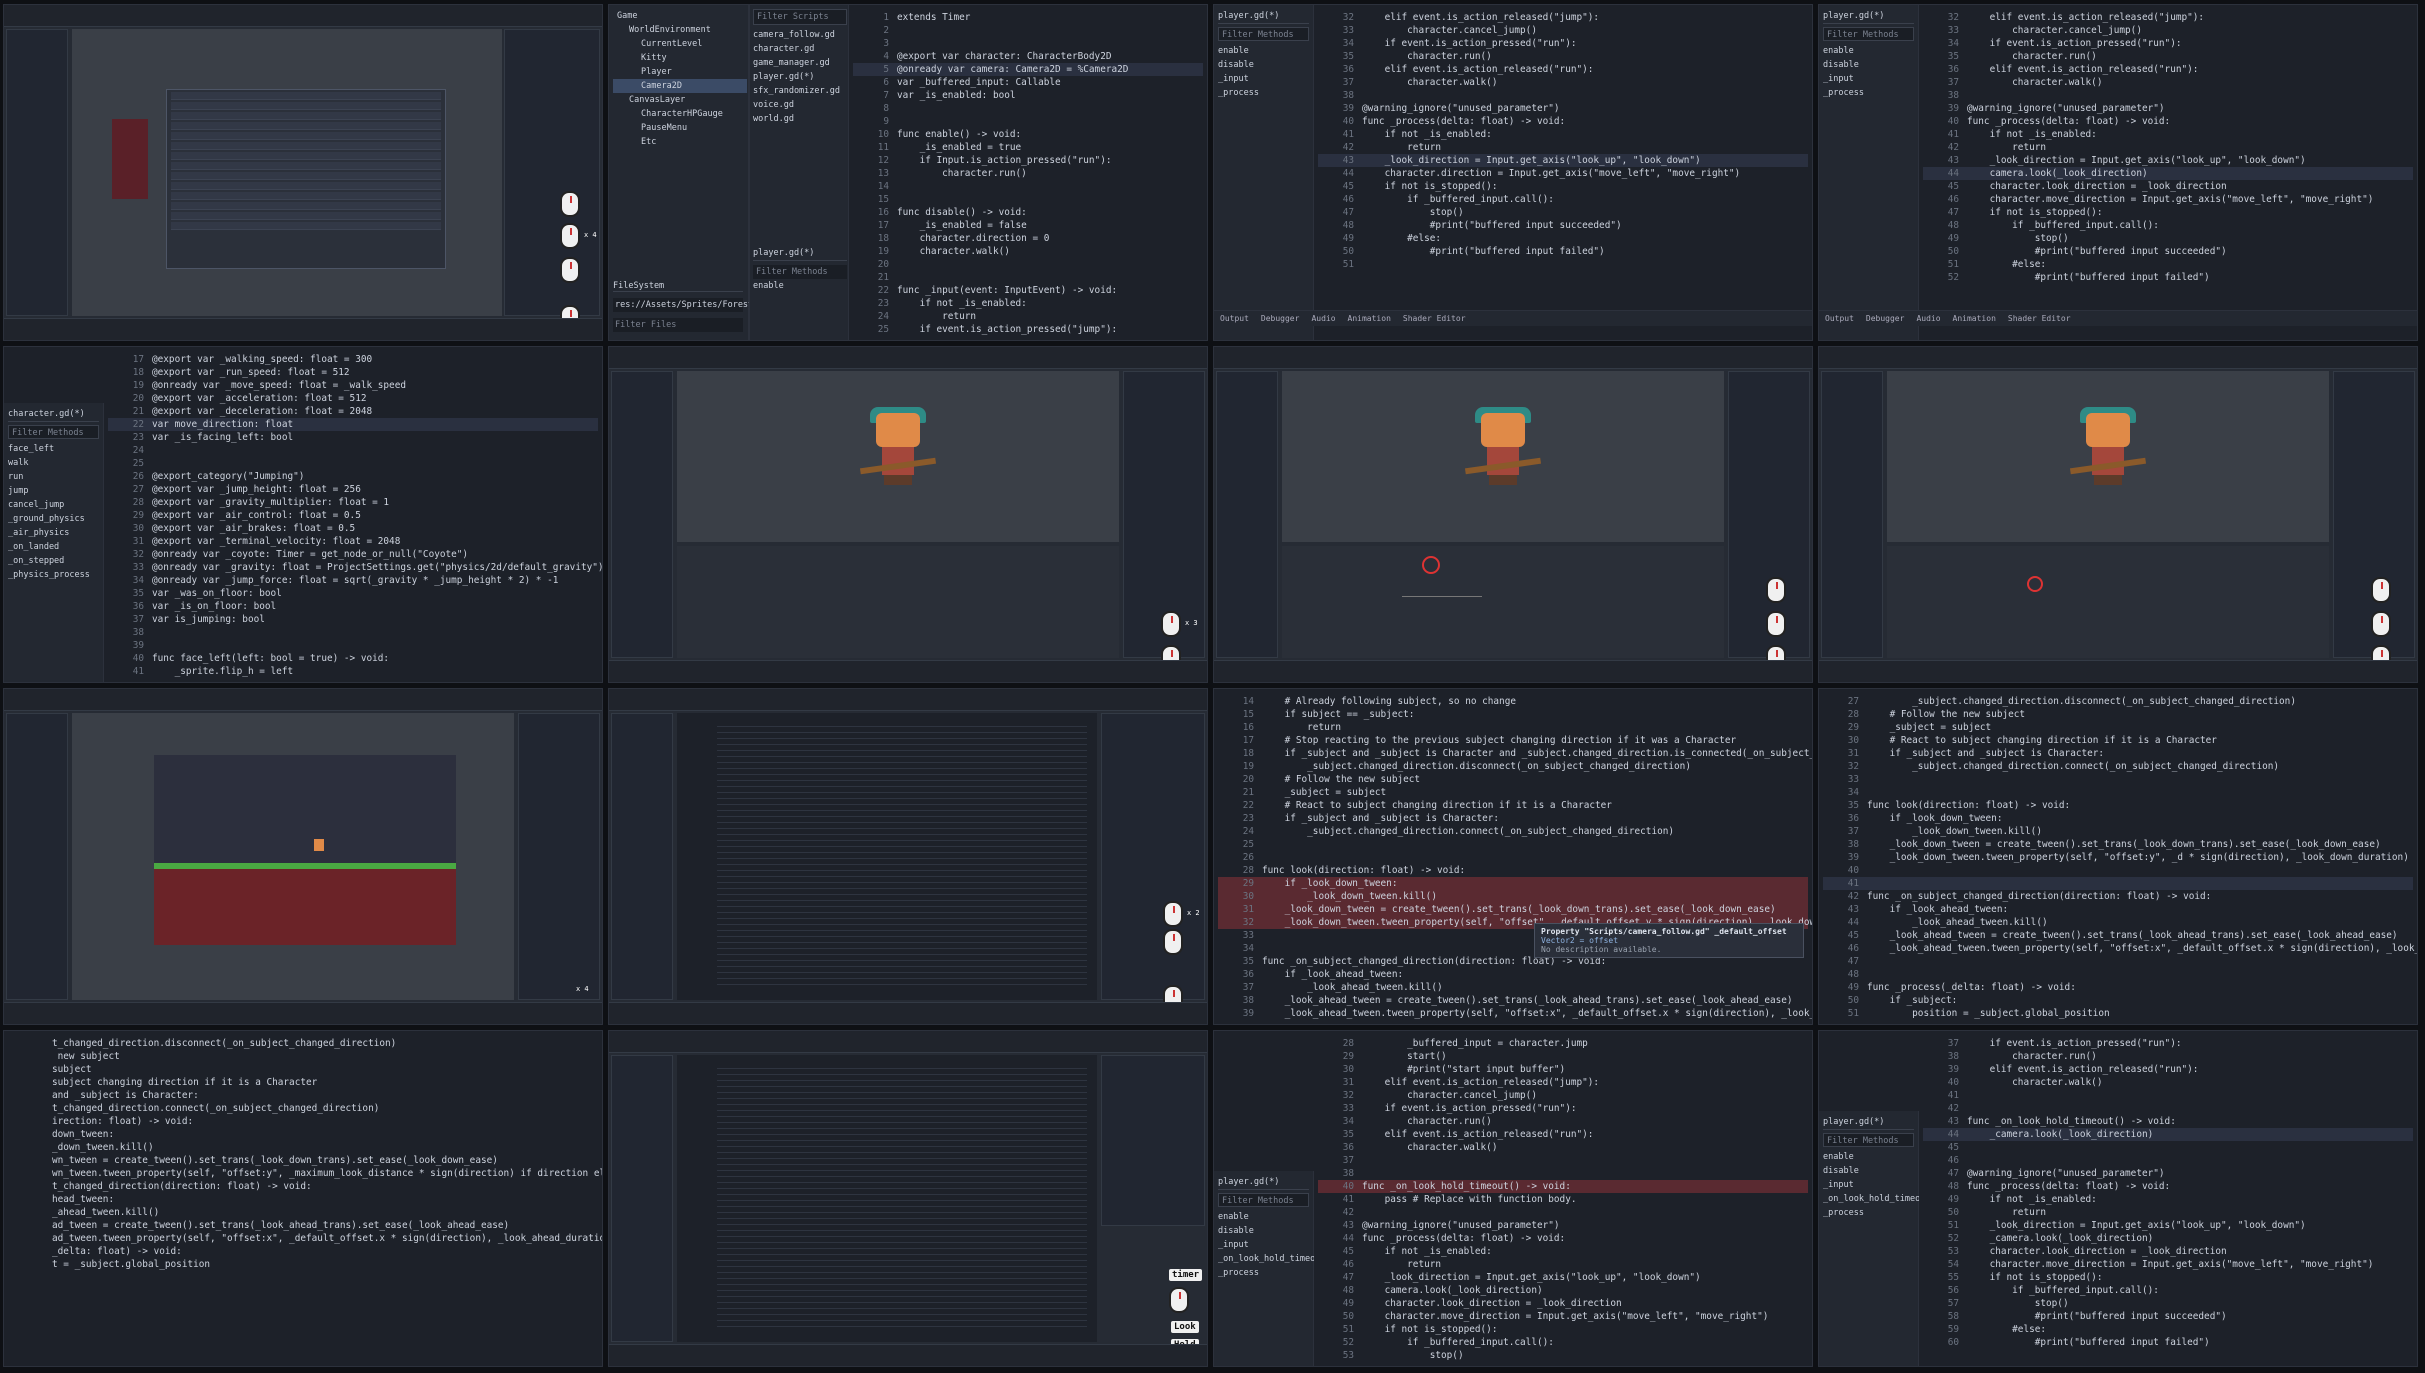 Image resolution: width=2425 pixels, height=1373 pixels. Describe the element at coordinates (353, 671) in the screenshot. I see `code-line: 41 _sprite.flip_h = left` at that location.